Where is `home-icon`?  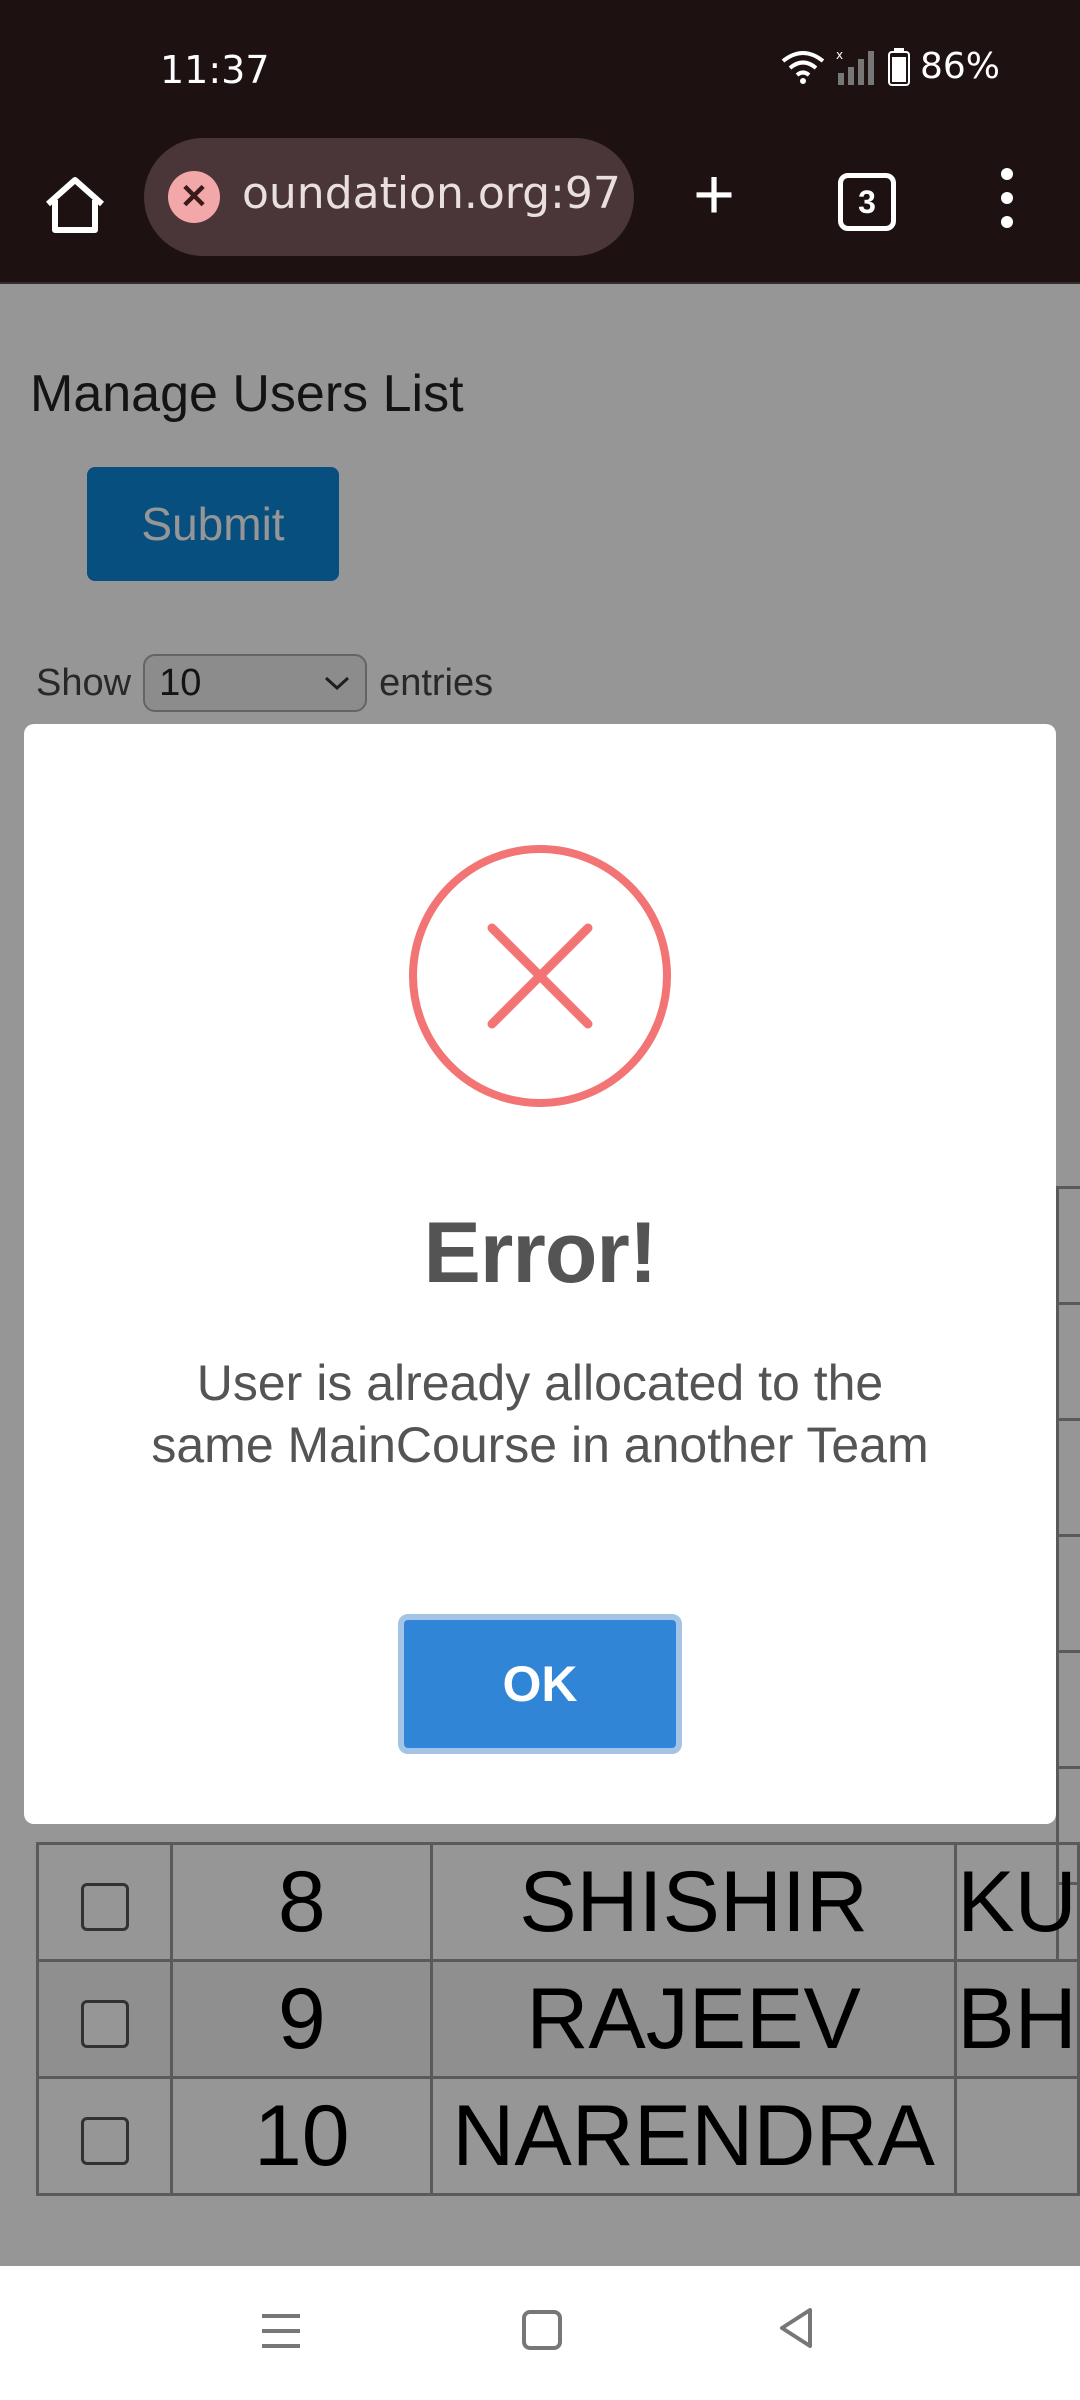 home-icon is located at coordinates (75, 205).